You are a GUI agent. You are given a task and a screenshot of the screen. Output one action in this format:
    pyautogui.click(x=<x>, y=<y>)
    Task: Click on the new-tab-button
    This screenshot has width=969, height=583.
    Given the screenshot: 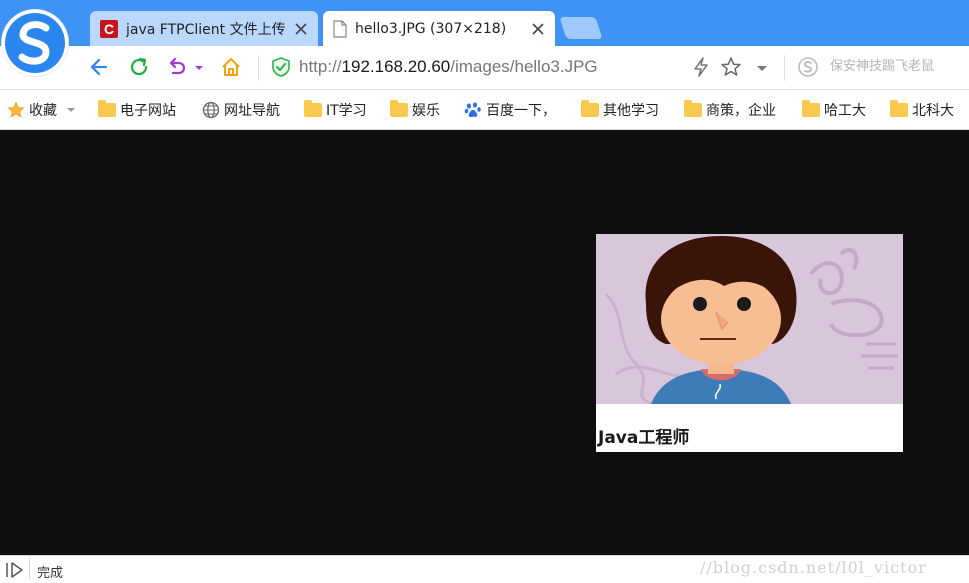 What is the action you would take?
    pyautogui.click(x=581, y=28)
    